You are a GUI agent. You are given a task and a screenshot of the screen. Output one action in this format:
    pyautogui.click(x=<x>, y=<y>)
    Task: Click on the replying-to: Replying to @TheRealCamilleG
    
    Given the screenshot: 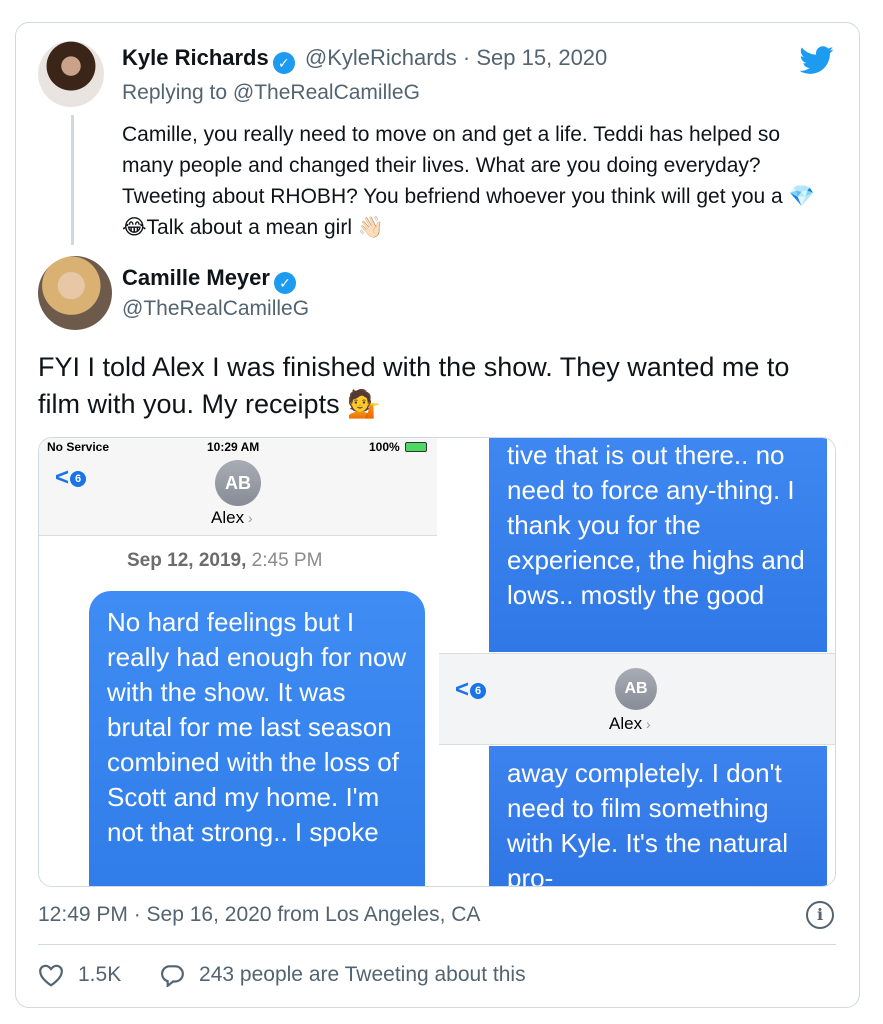 What is the action you would take?
    pyautogui.click(x=271, y=93)
    